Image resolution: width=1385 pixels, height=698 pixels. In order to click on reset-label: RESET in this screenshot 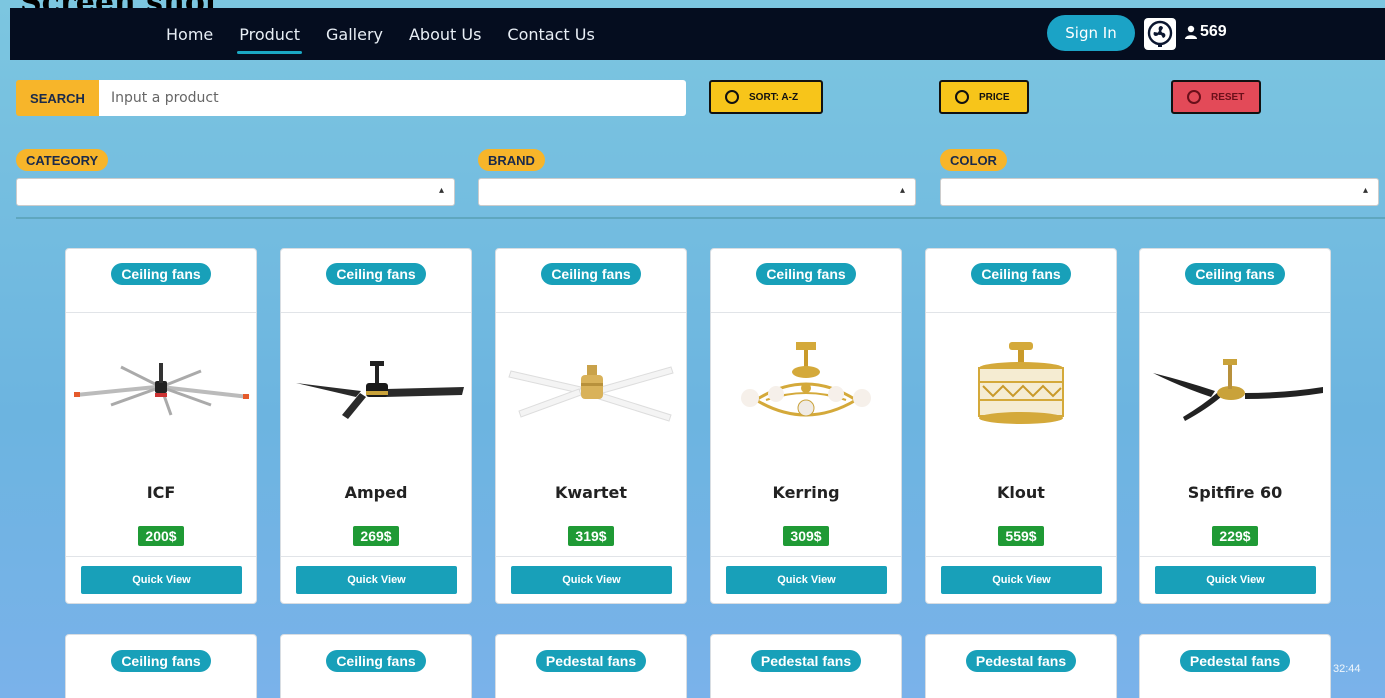, I will do `click(1228, 97)`.